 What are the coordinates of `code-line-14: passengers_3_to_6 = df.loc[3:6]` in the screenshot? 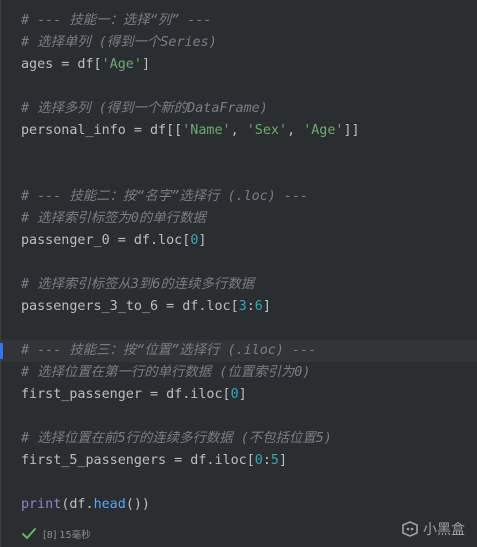 It's located at (249, 307).